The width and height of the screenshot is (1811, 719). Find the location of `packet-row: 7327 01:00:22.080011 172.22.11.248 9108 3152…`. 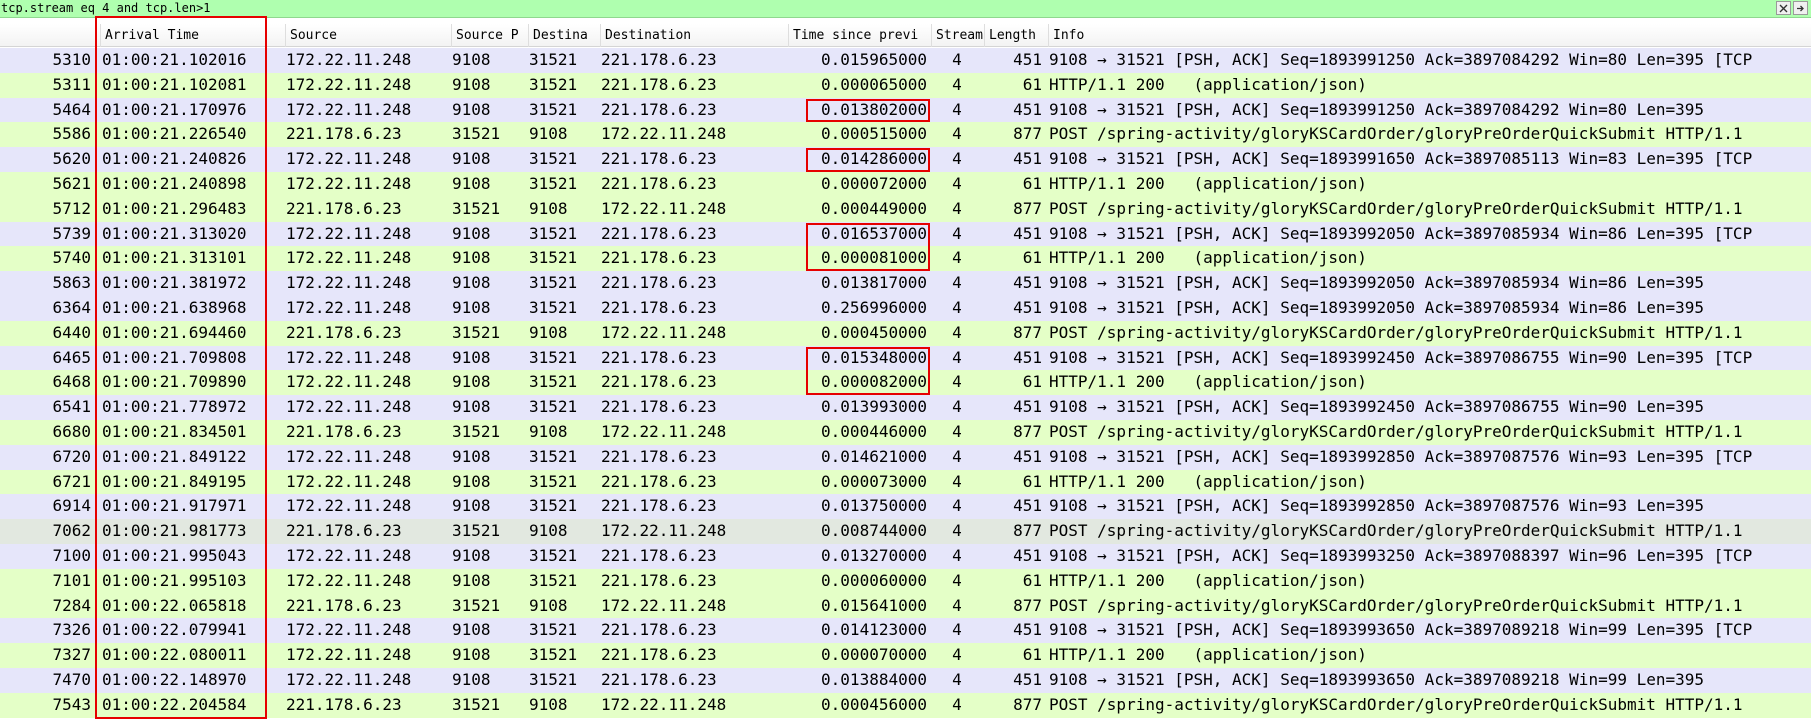

packet-row: 7327 01:00:22.080011 172.22.11.248 9108 3152… is located at coordinates (905, 655).